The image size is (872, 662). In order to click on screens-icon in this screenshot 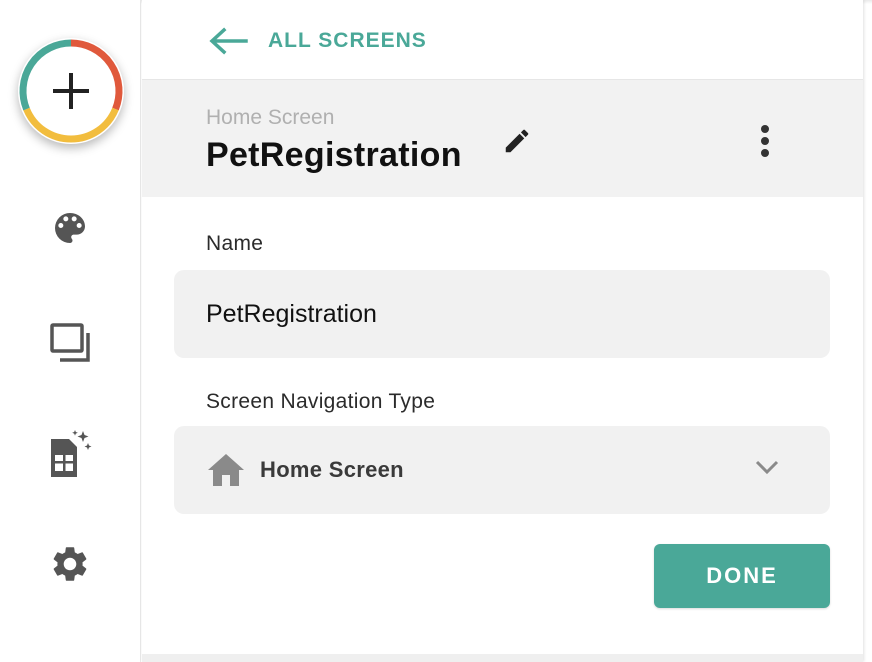, I will do `click(70, 342)`.